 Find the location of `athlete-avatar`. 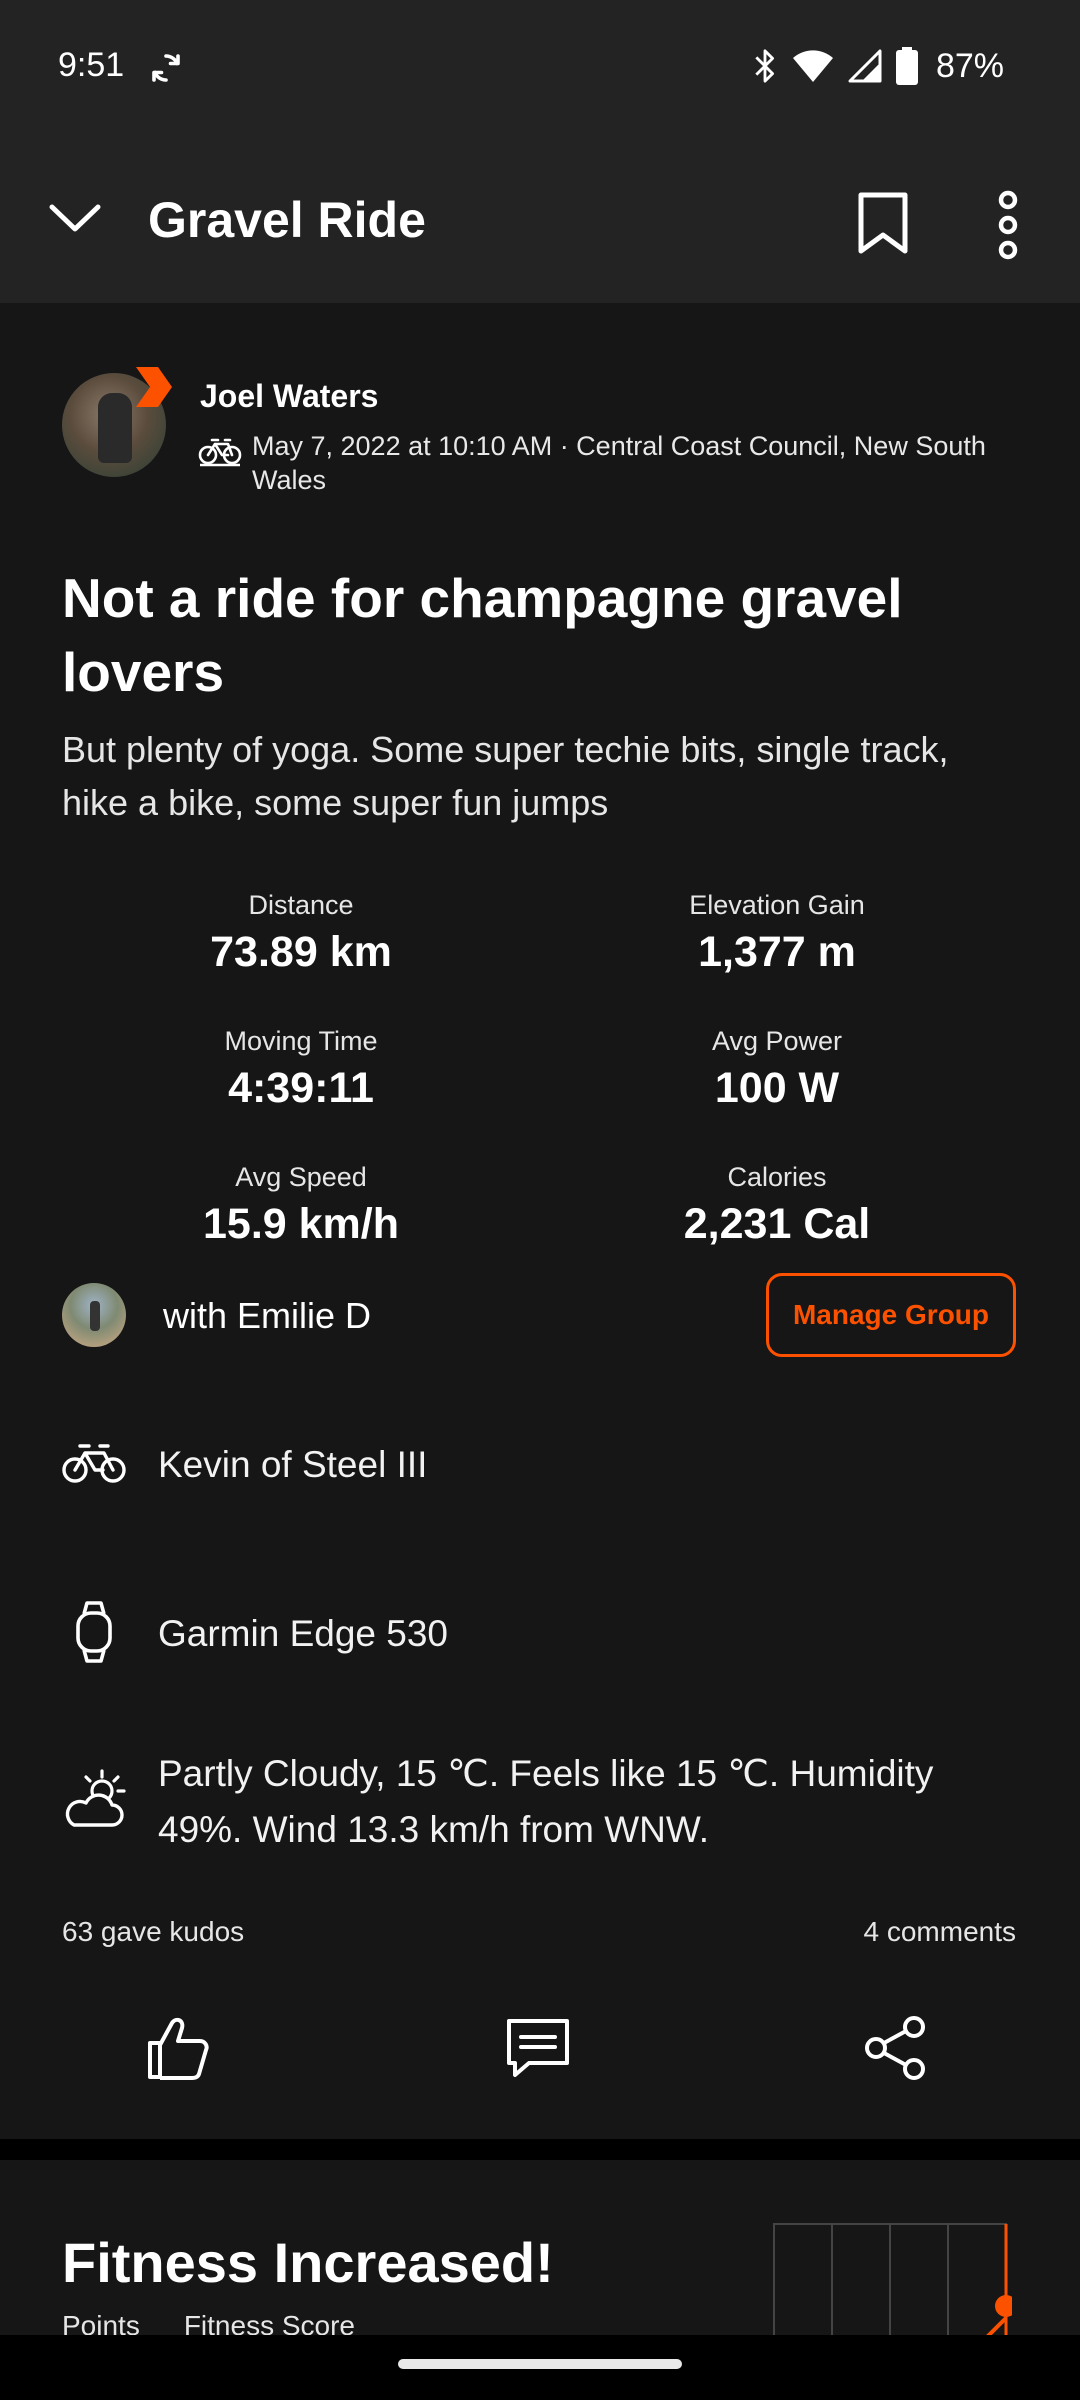

athlete-avatar is located at coordinates (117, 424).